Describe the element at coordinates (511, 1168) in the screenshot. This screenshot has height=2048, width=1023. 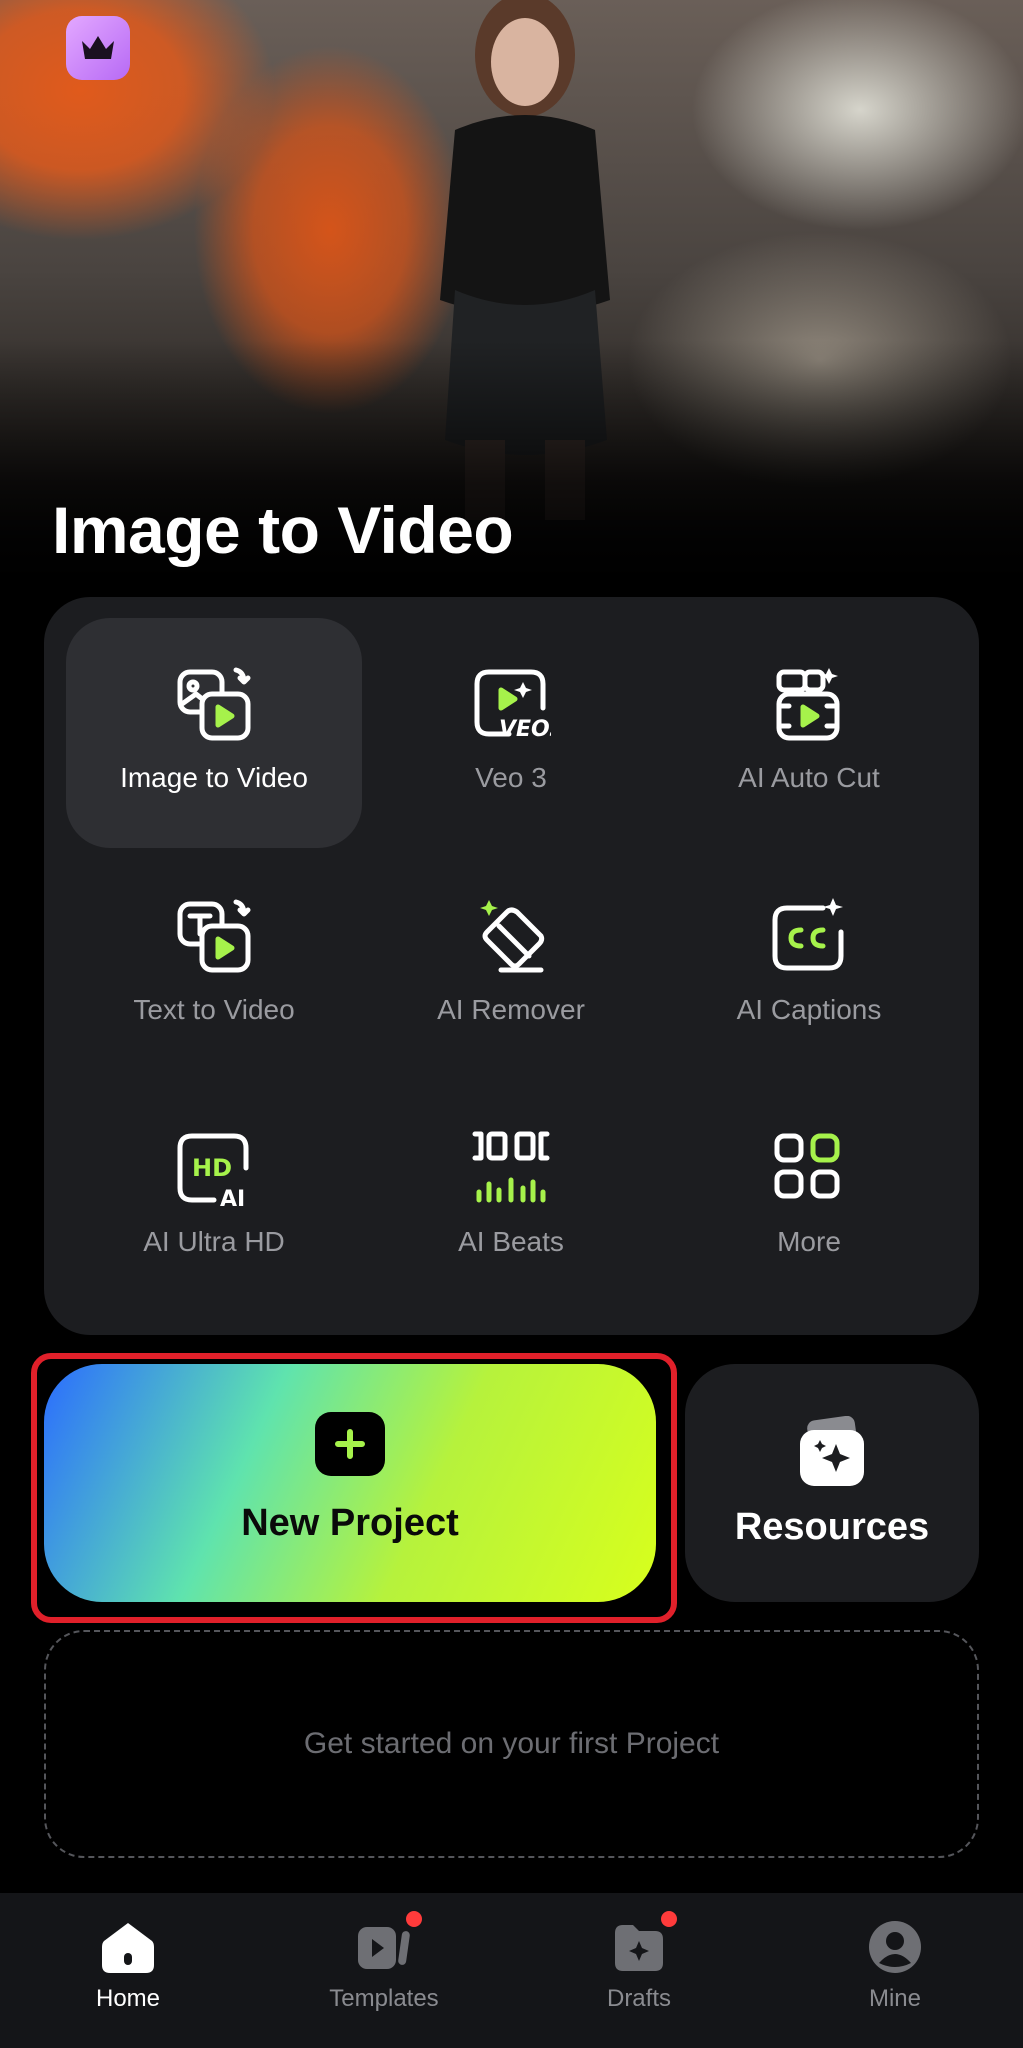
I see `beats-icon` at that location.